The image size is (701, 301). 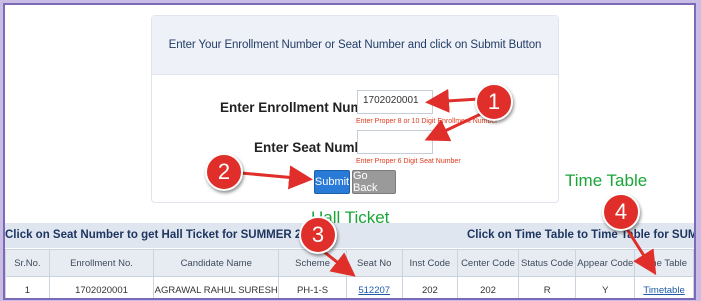 What do you see at coordinates (664, 287) in the screenshot?
I see `timetable-link: Timetable` at bounding box center [664, 287].